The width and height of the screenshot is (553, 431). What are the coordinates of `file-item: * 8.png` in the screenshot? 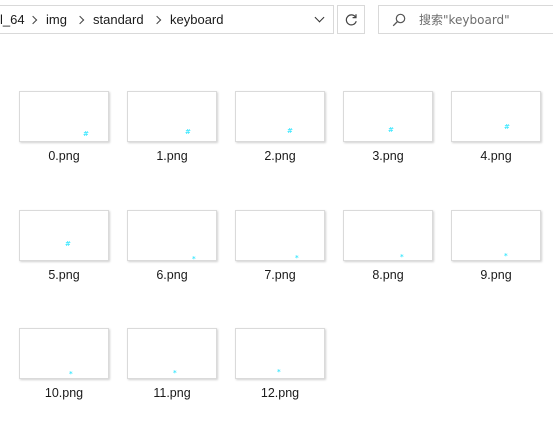 It's located at (378, 220).